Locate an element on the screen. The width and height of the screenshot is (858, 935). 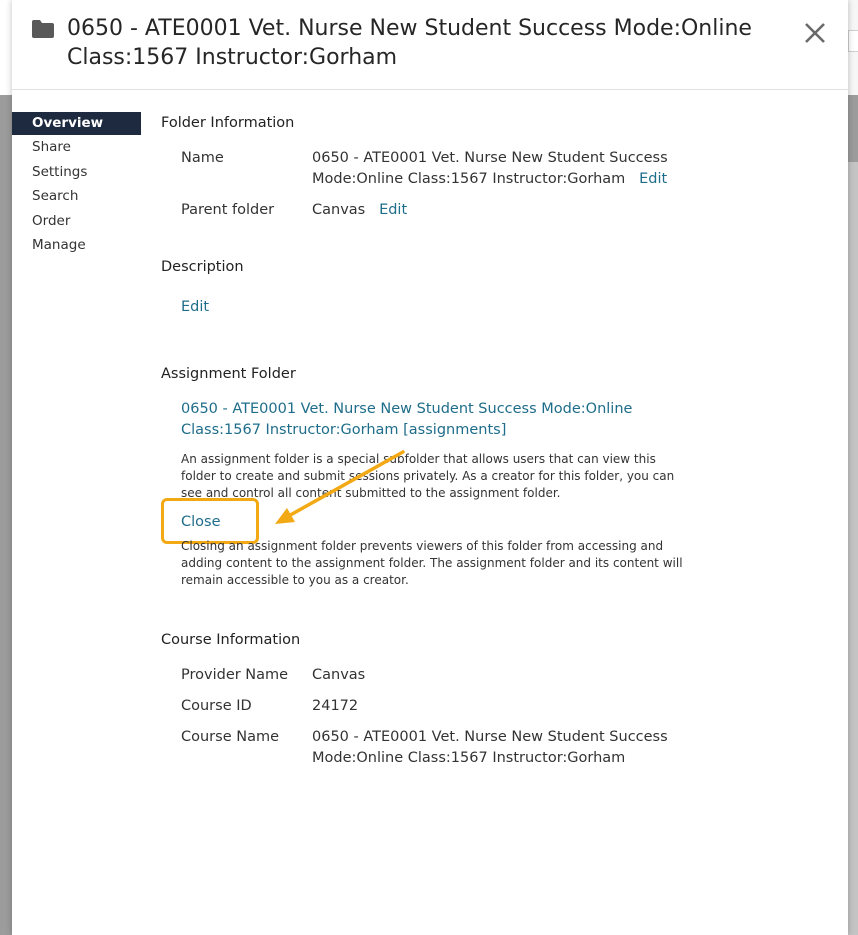
sidebar-item-overview: Overview is located at coordinates (76, 123).